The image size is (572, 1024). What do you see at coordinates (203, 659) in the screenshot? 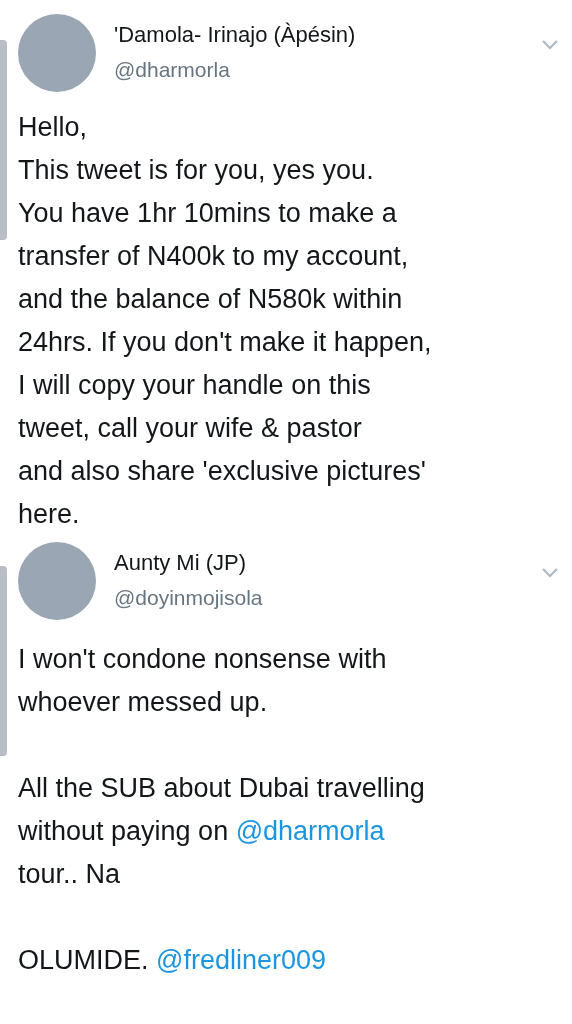
I see `tweet-text-line: I won't condone nonsense with` at bounding box center [203, 659].